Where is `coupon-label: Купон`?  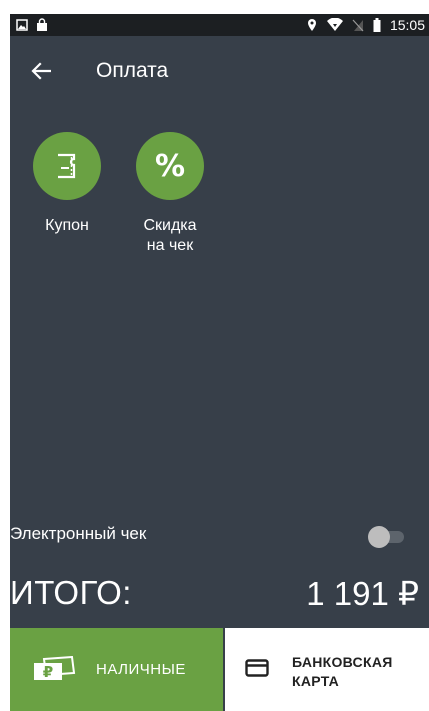
coupon-label: Купон is located at coordinates (67, 225).